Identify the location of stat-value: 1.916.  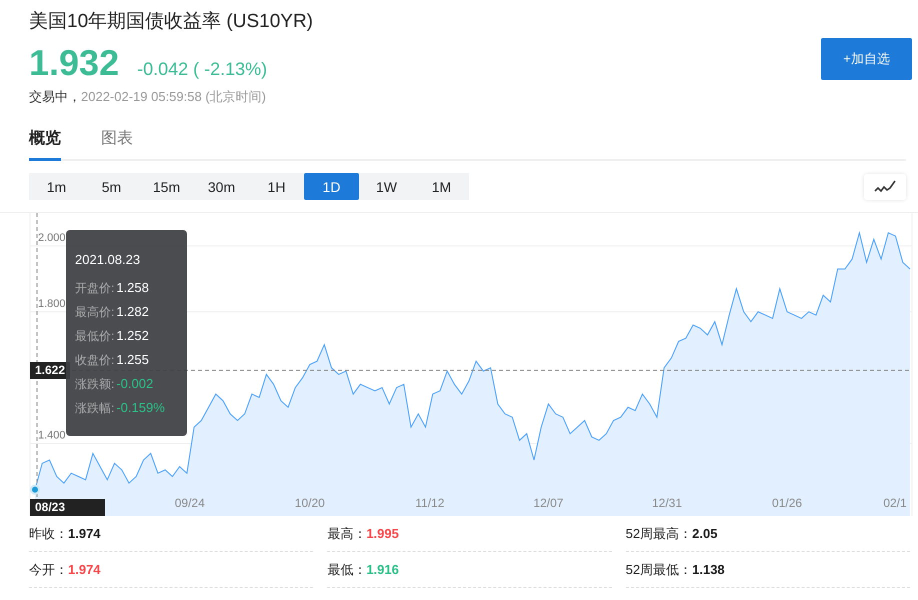
(382, 569).